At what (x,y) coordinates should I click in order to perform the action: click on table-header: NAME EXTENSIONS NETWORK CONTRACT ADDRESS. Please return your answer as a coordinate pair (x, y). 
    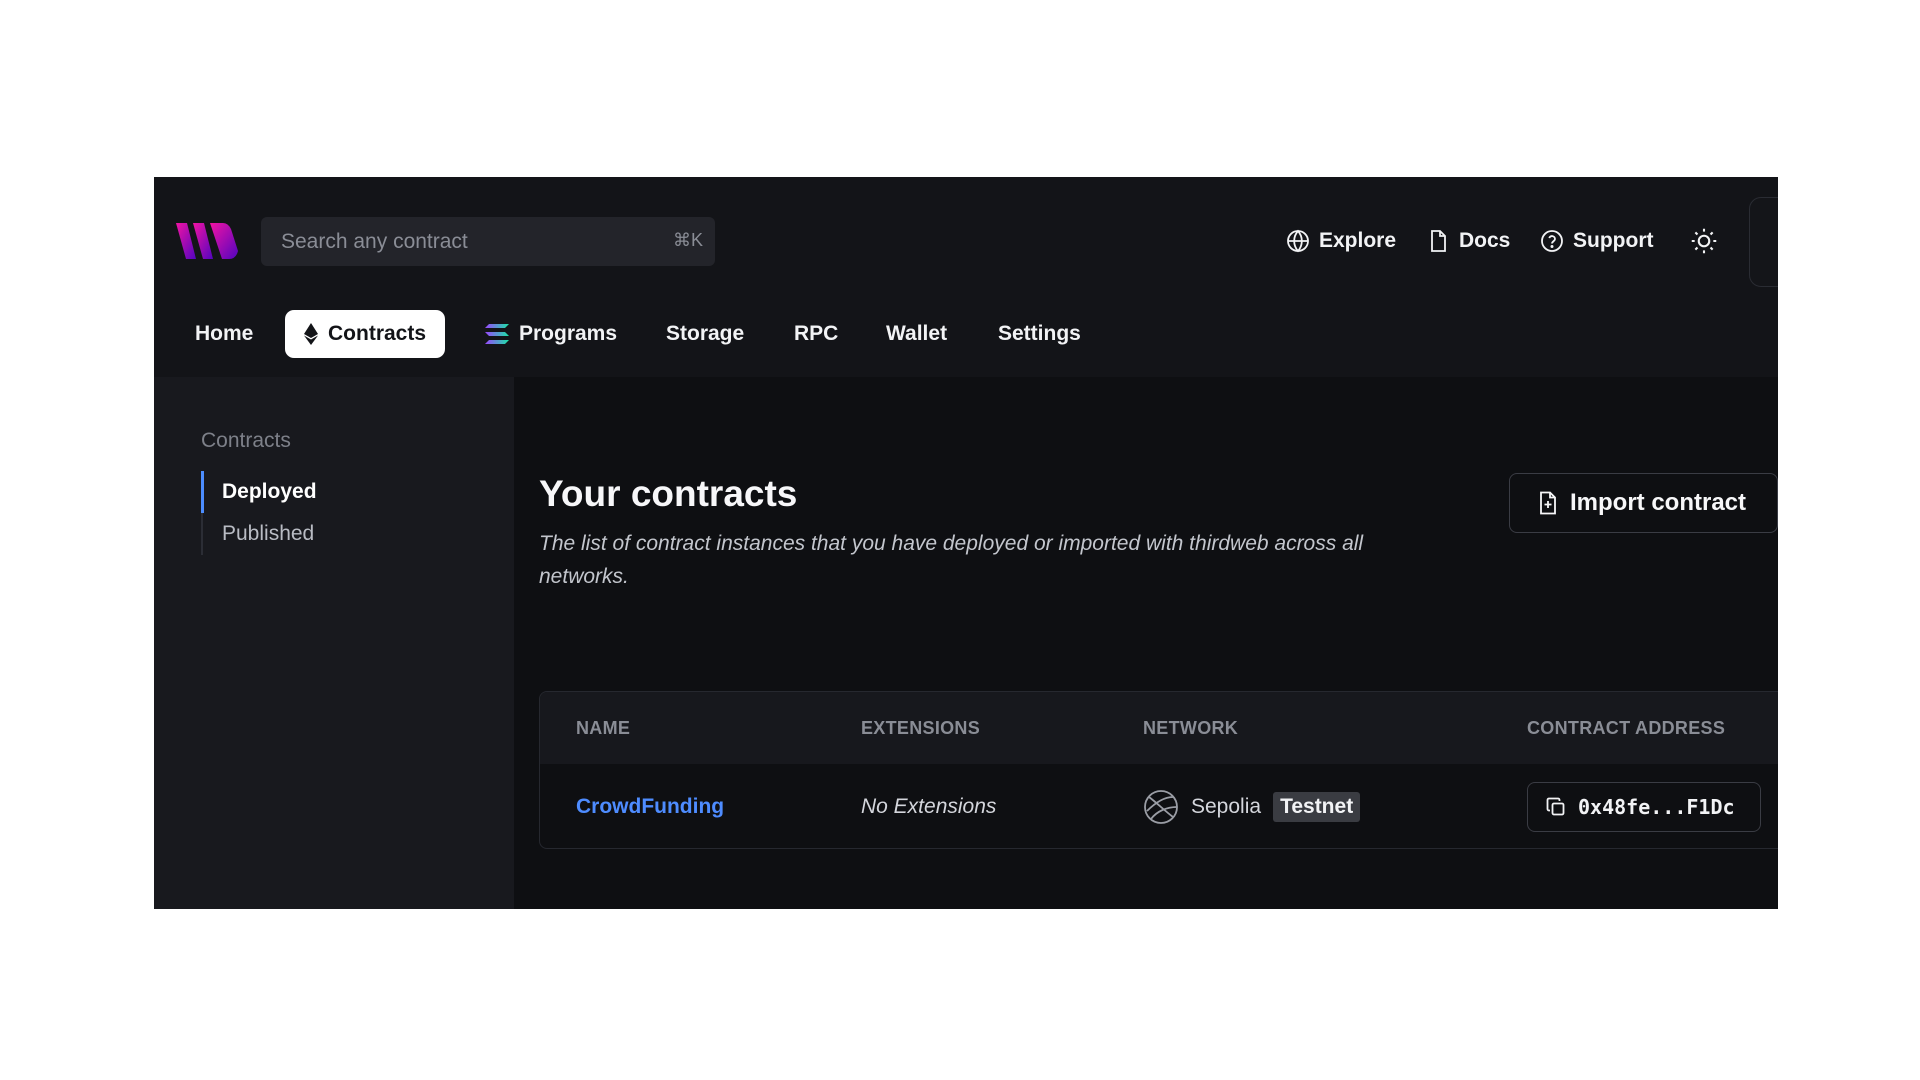
    Looking at the image, I should click on (1159, 728).